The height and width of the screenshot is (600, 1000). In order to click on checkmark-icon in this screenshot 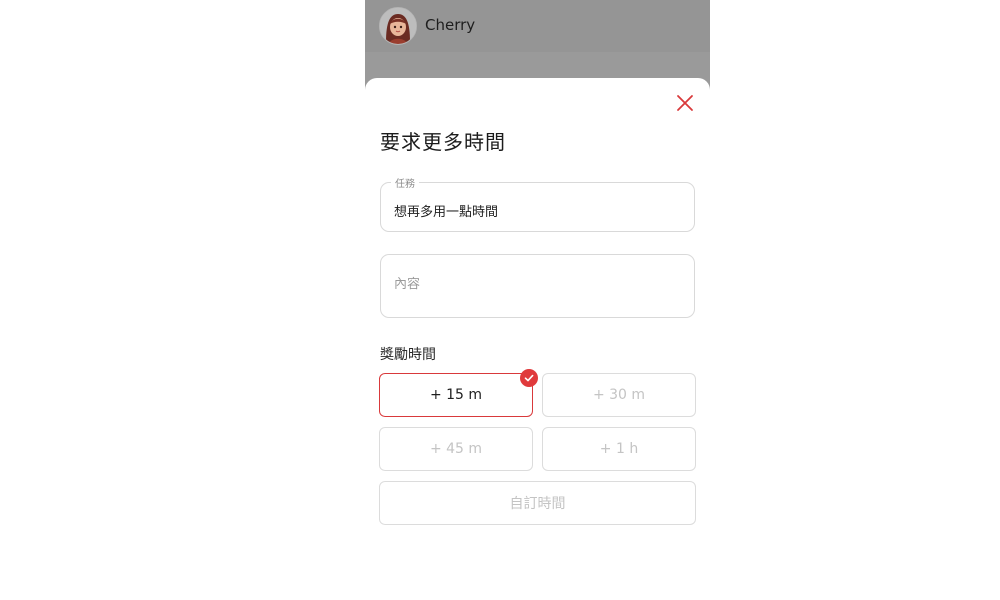, I will do `click(529, 378)`.